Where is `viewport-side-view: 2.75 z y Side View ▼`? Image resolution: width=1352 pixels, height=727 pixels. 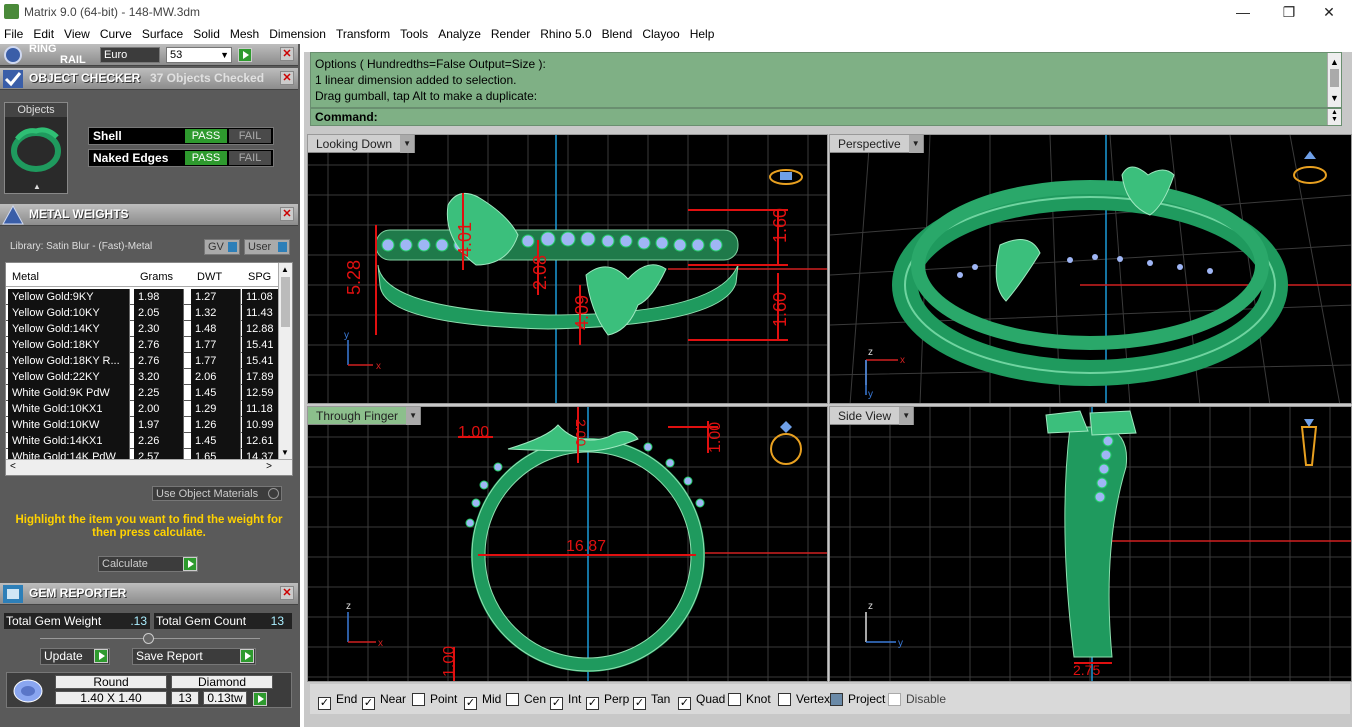 viewport-side-view: 2.75 z y Side View ▼ is located at coordinates (1090, 544).